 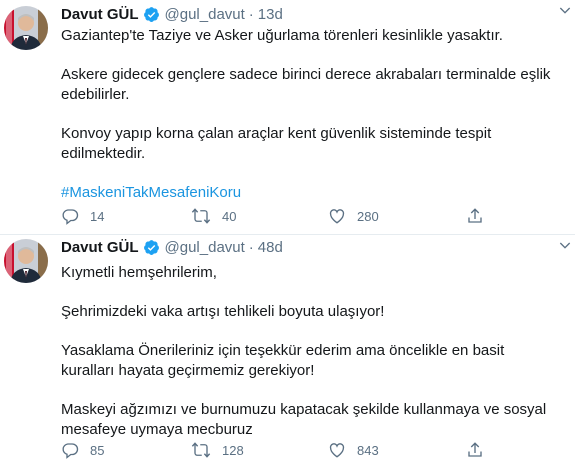 I want to click on like-button: 280, so click(x=353, y=216).